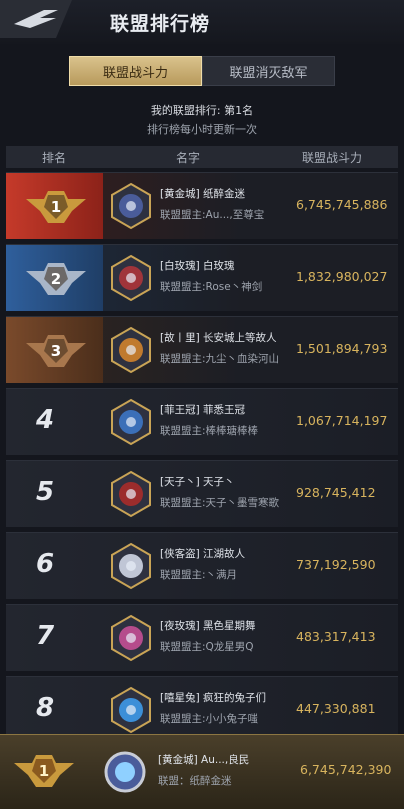 The image size is (404, 809). I want to click on update-note: 排行榜每小时更新一次, so click(202, 129).